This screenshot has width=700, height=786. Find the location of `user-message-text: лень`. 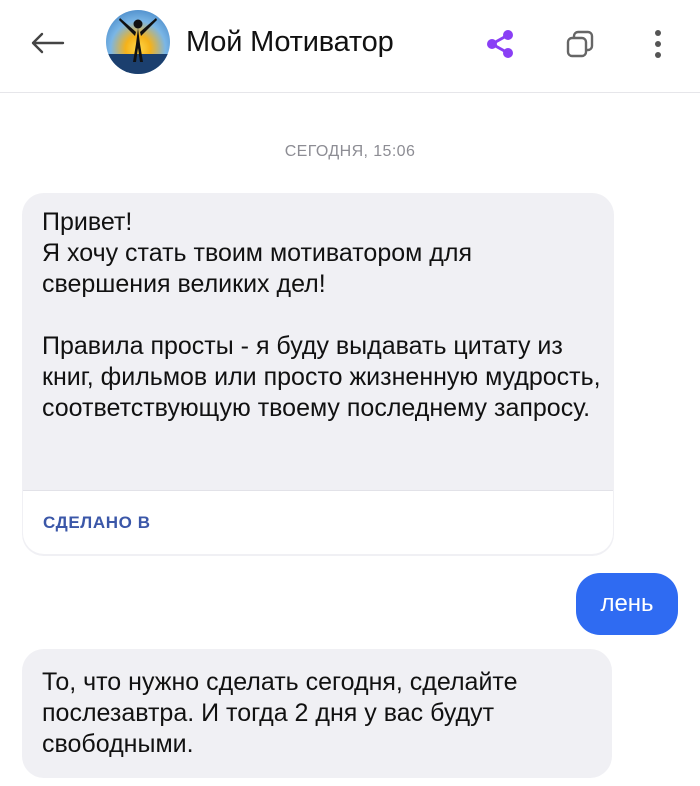

user-message-text: лень is located at coordinates (627, 603).